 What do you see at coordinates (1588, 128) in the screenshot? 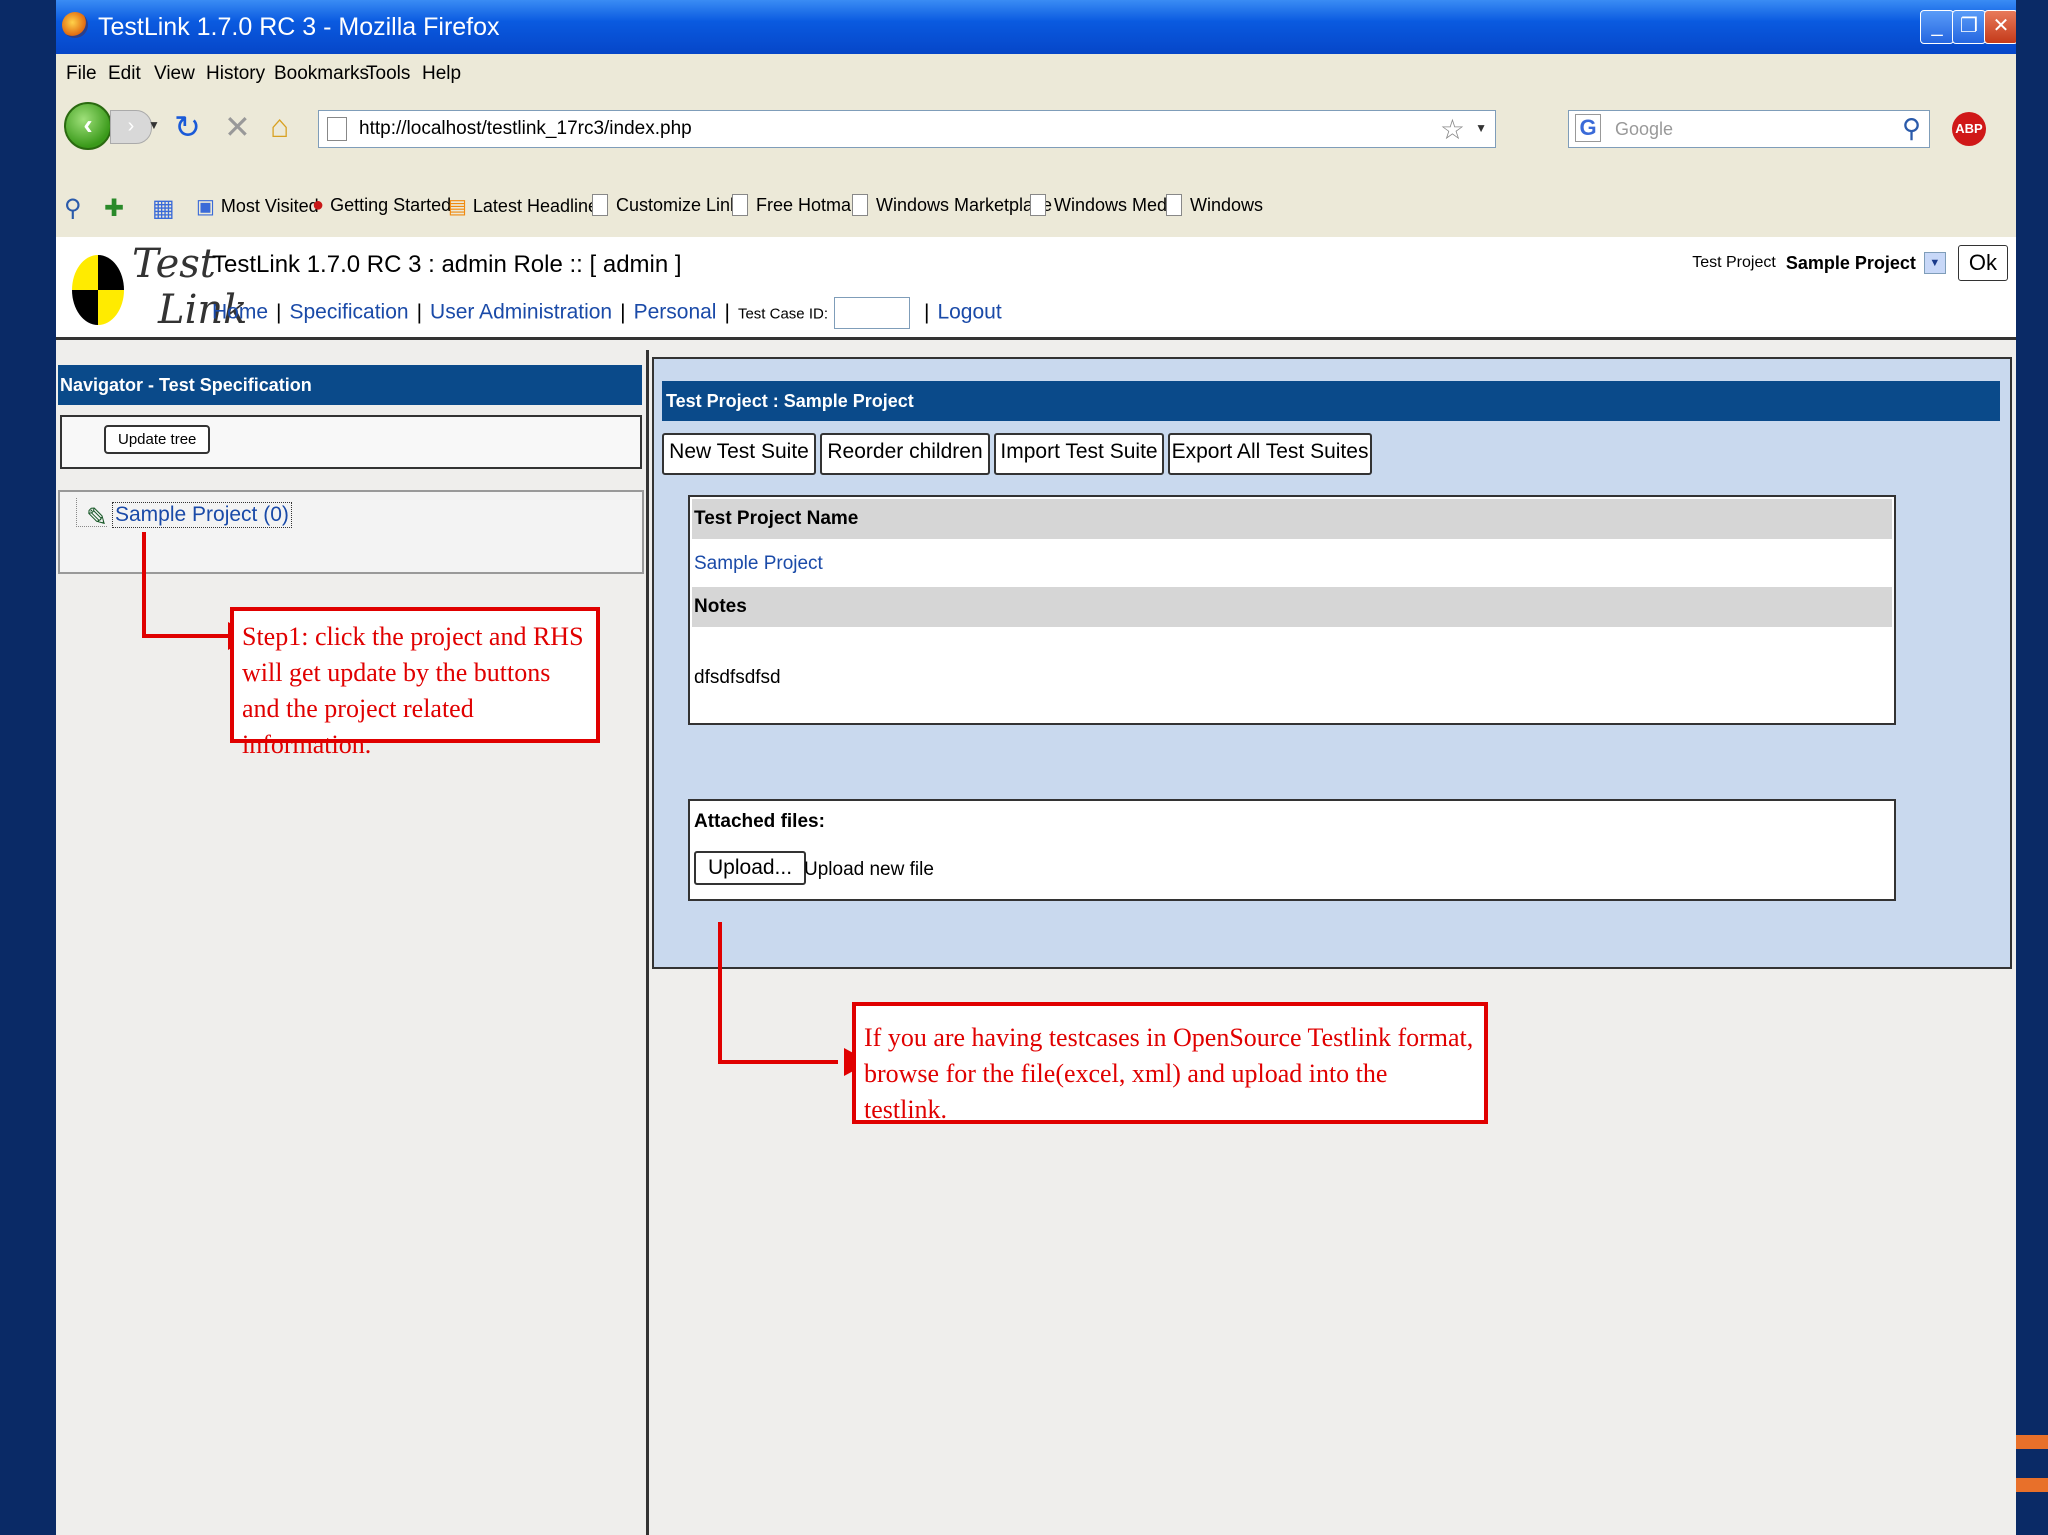
I see `google-icon: G` at bounding box center [1588, 128].